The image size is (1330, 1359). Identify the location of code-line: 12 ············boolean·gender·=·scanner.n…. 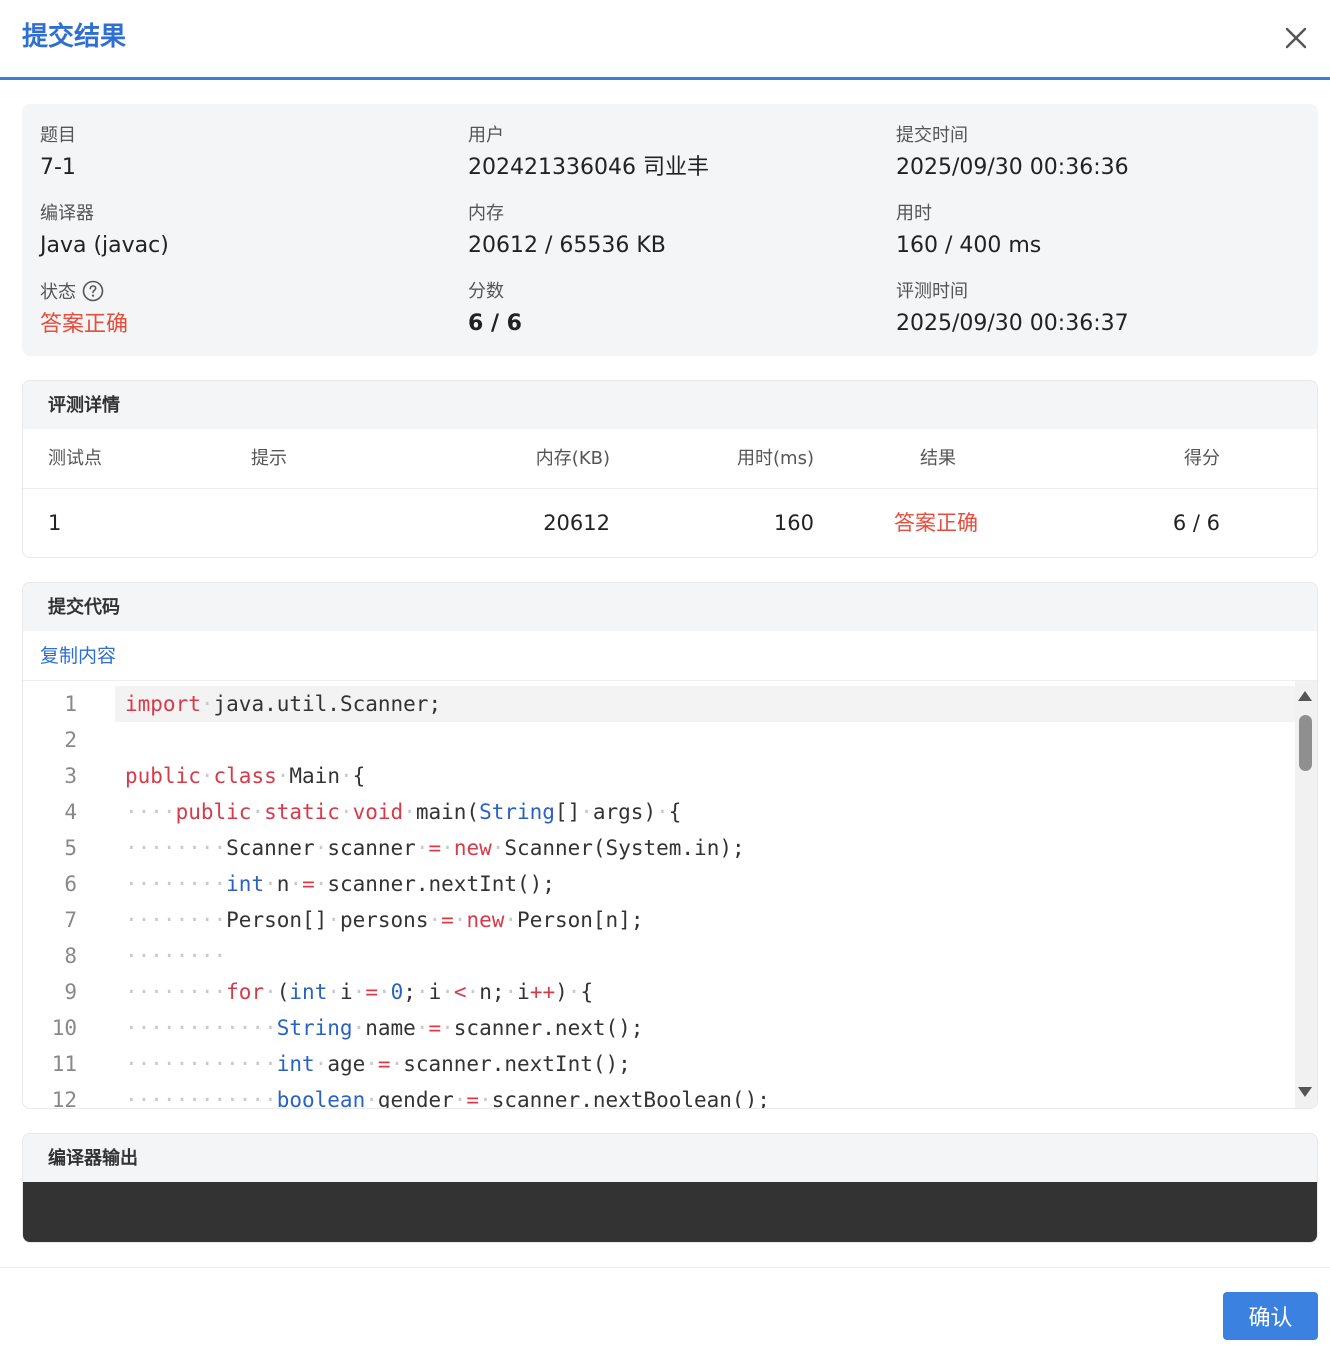
(659, 1095).